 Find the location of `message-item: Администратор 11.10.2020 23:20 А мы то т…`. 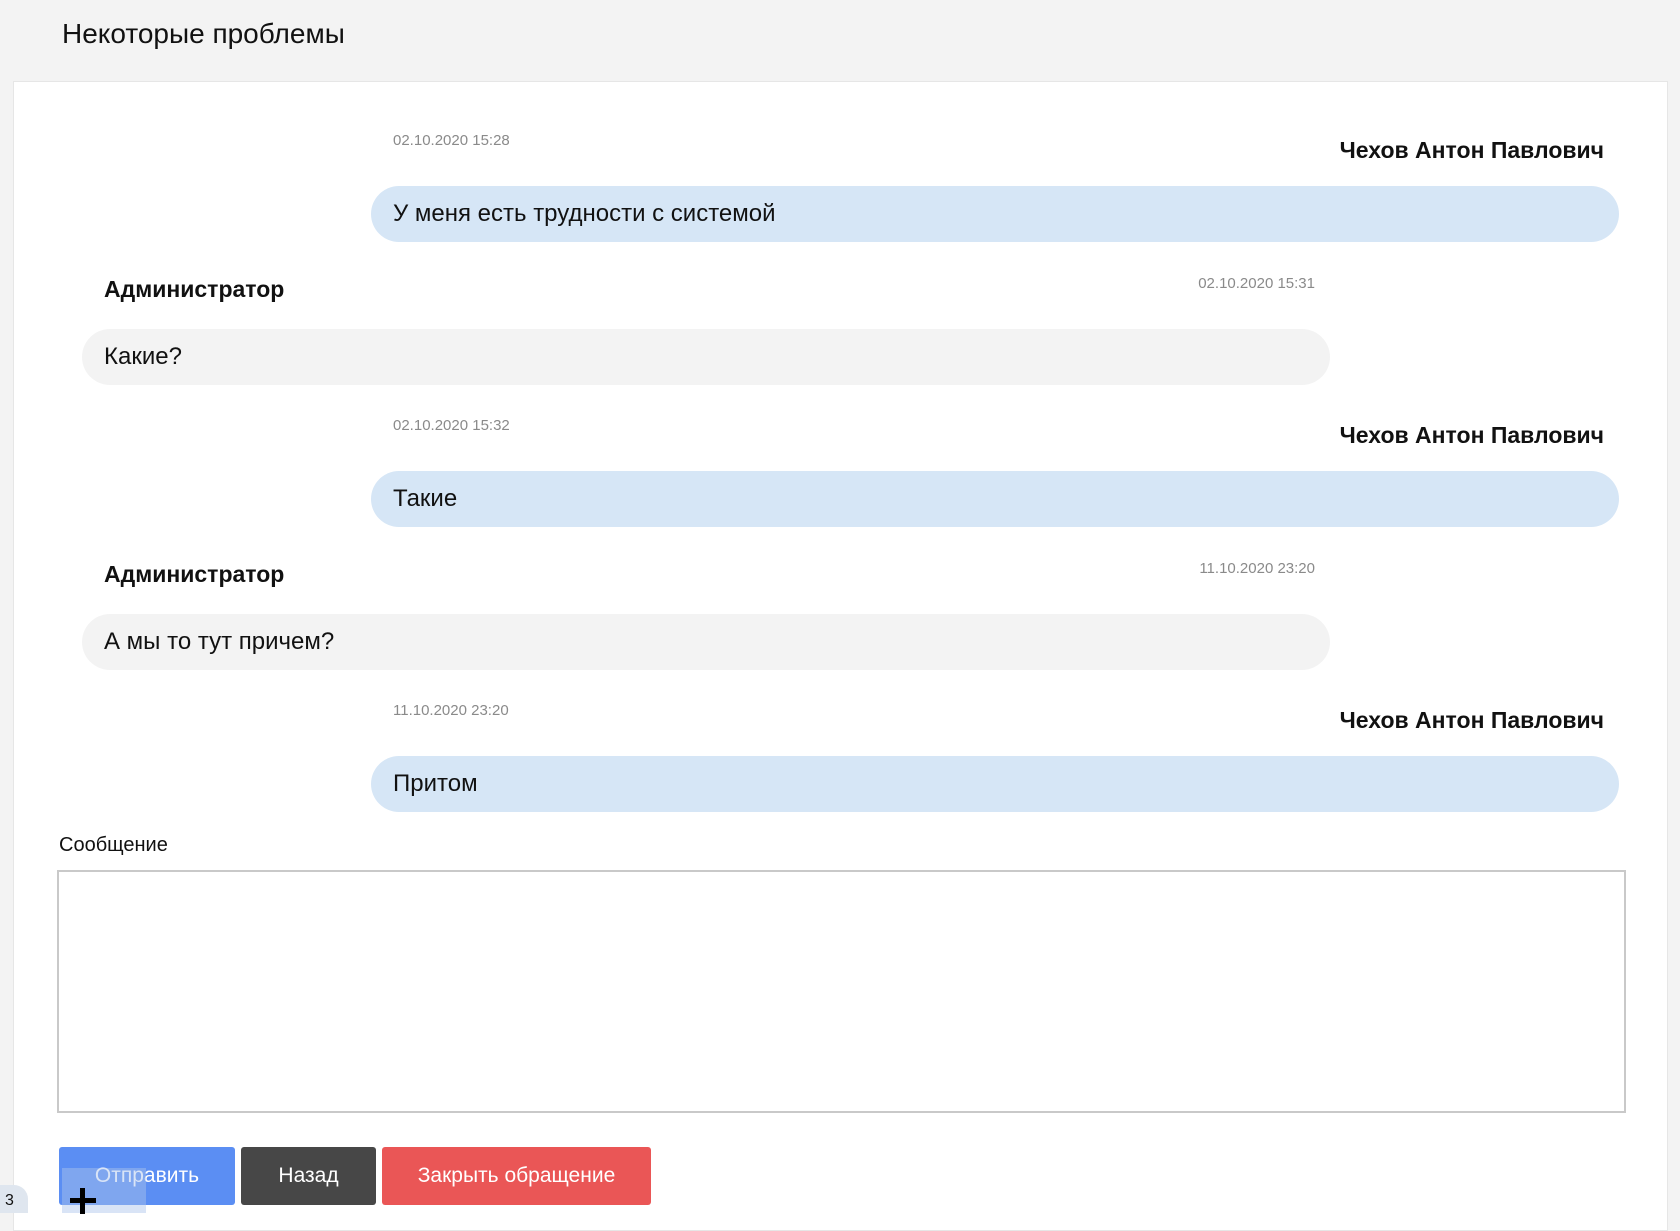

message-item: Администратор 11.10.2020 23:20 А мы то т… is located at coordinates (706, 615).